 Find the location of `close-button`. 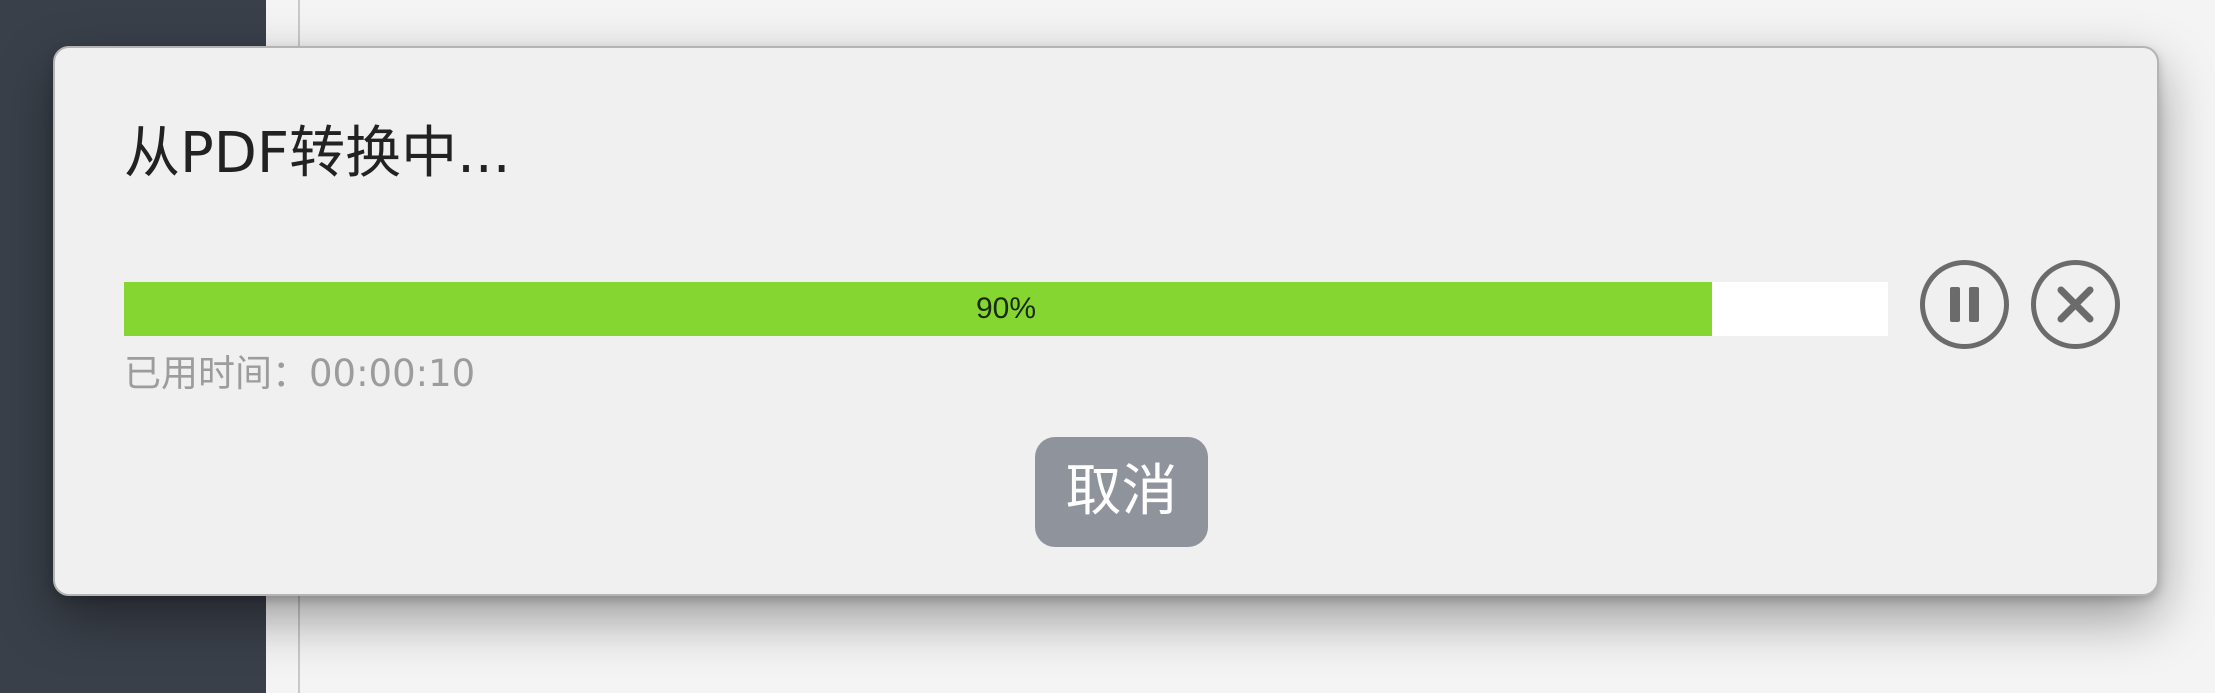

close-button is located at coordinates (2075, 304).